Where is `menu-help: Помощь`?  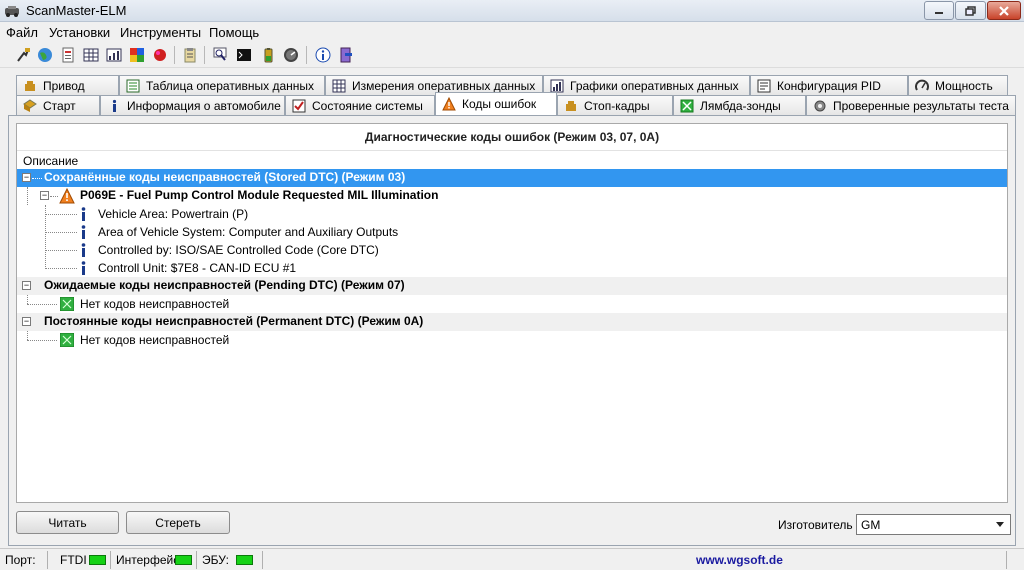 menu-help: Помощь is located at coordinates (234, 32).